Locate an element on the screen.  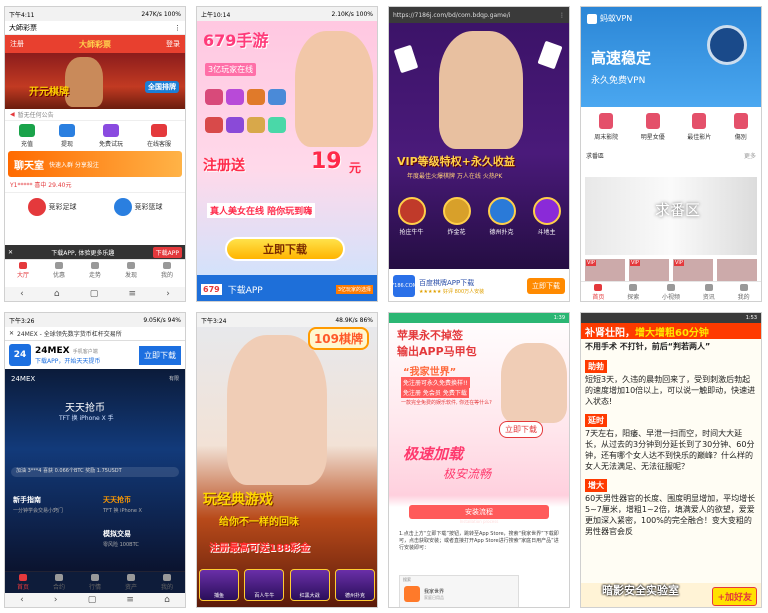
bottom-download-bar: 679 下载APP 3亿玩家的选择 is located at coordinates (287, 288).